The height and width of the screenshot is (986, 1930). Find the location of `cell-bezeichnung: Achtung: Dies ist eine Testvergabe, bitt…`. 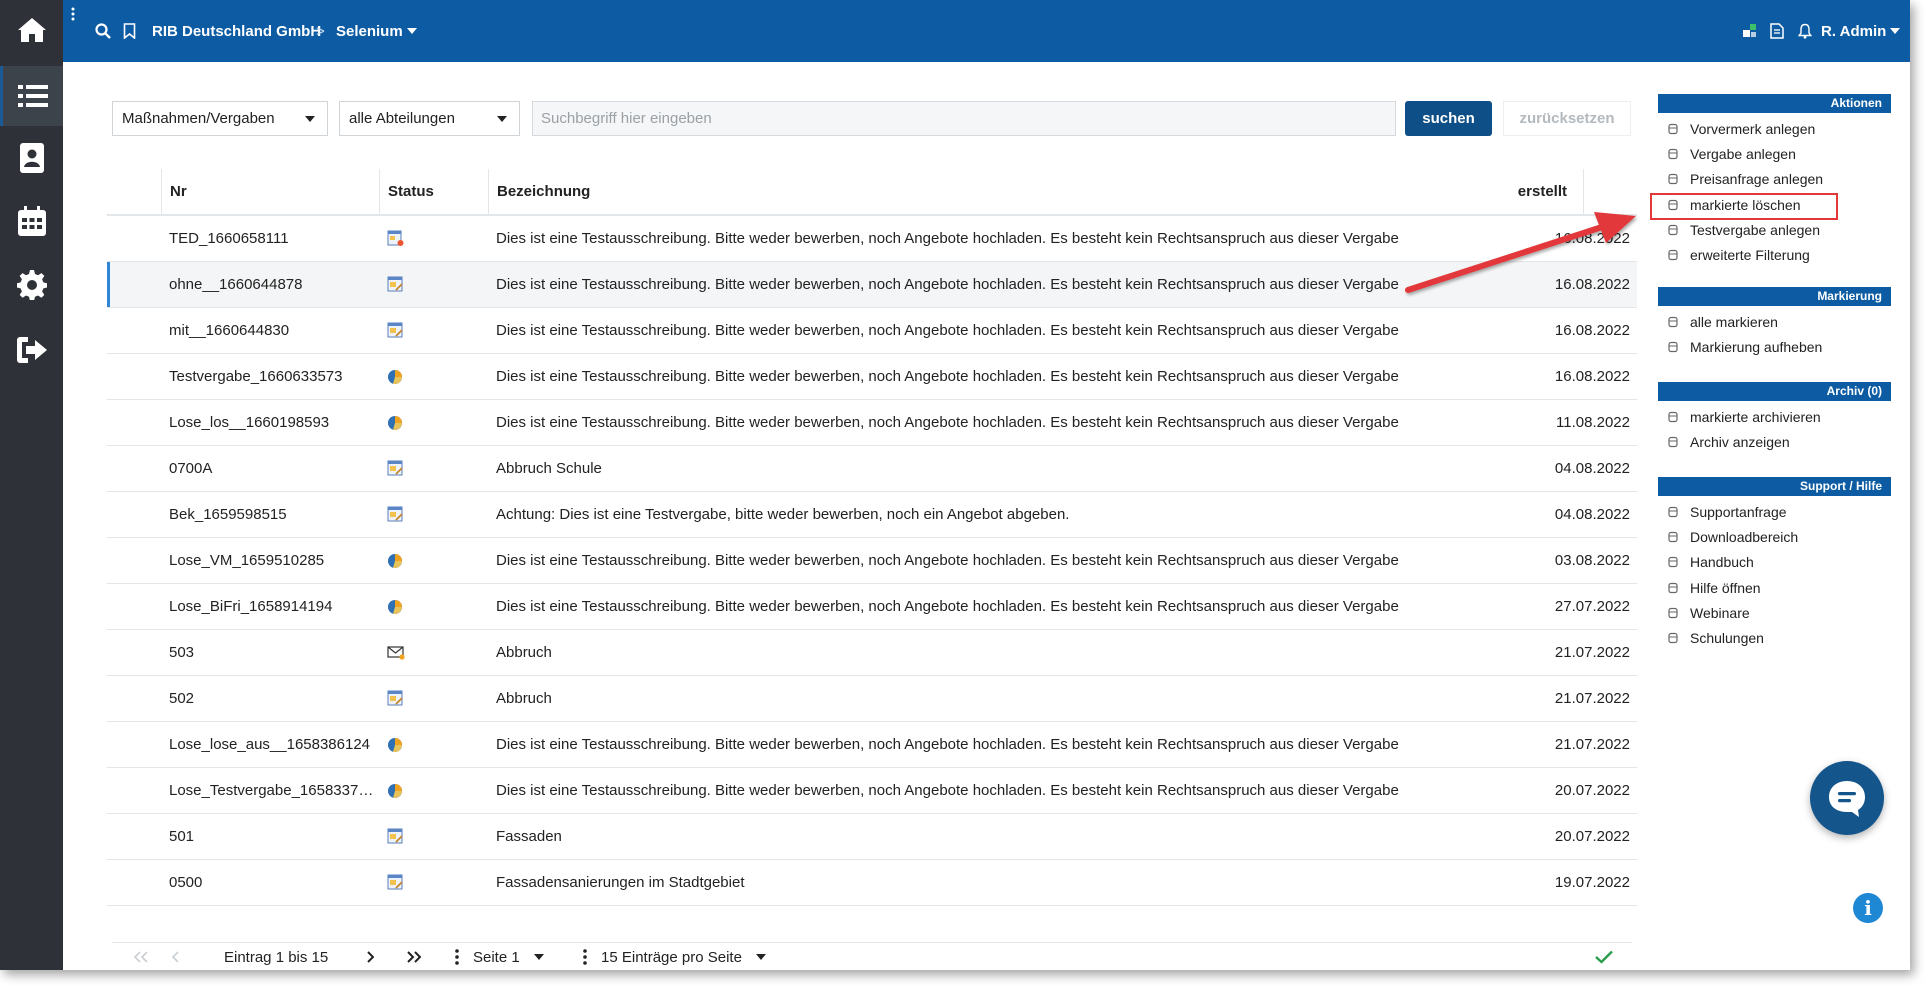

cell-bezeichnung: Achtung: Dies ist eine Testvergabe, bitt… is located at coordinates (1046, 514).